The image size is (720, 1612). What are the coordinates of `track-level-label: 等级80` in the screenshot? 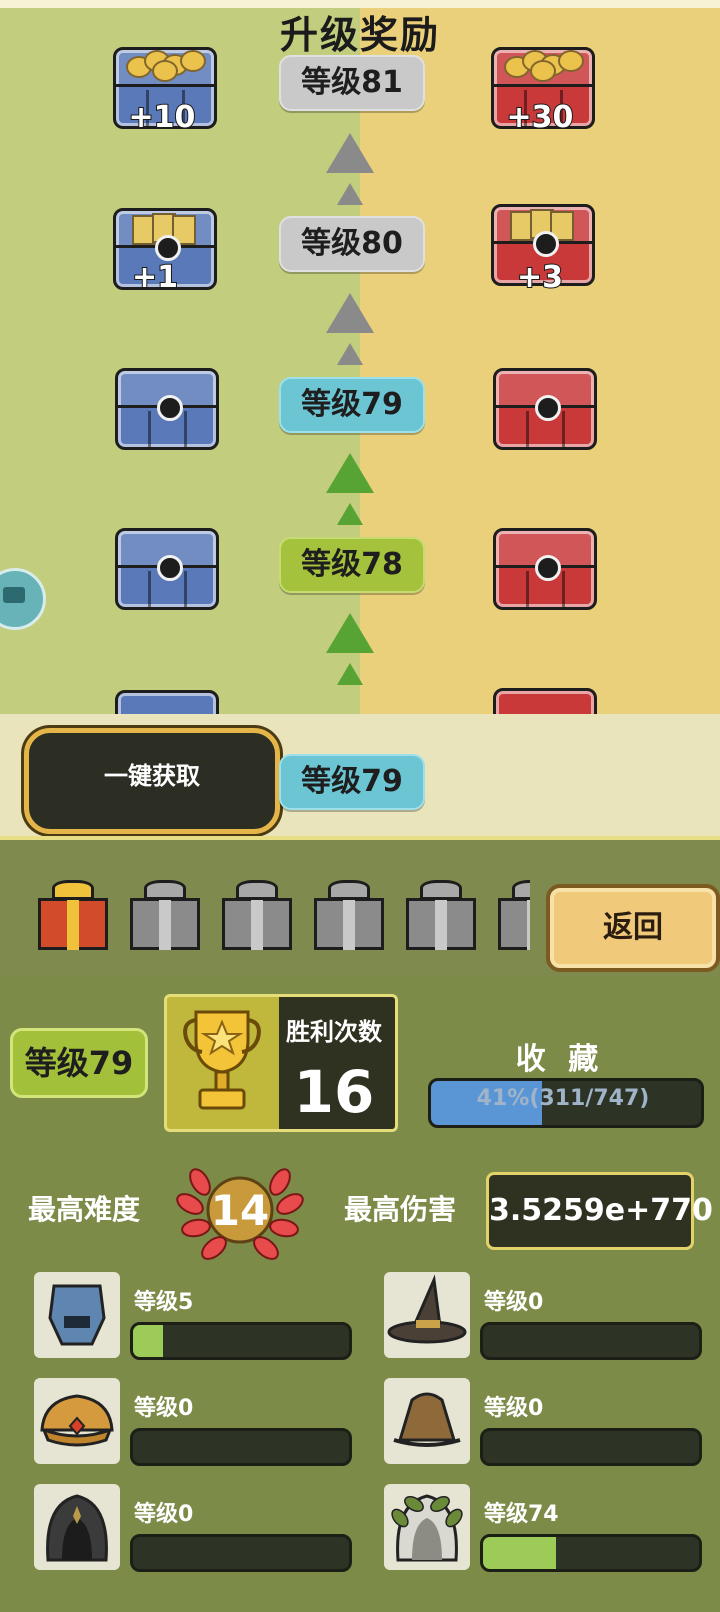 It's located at (352, 244).